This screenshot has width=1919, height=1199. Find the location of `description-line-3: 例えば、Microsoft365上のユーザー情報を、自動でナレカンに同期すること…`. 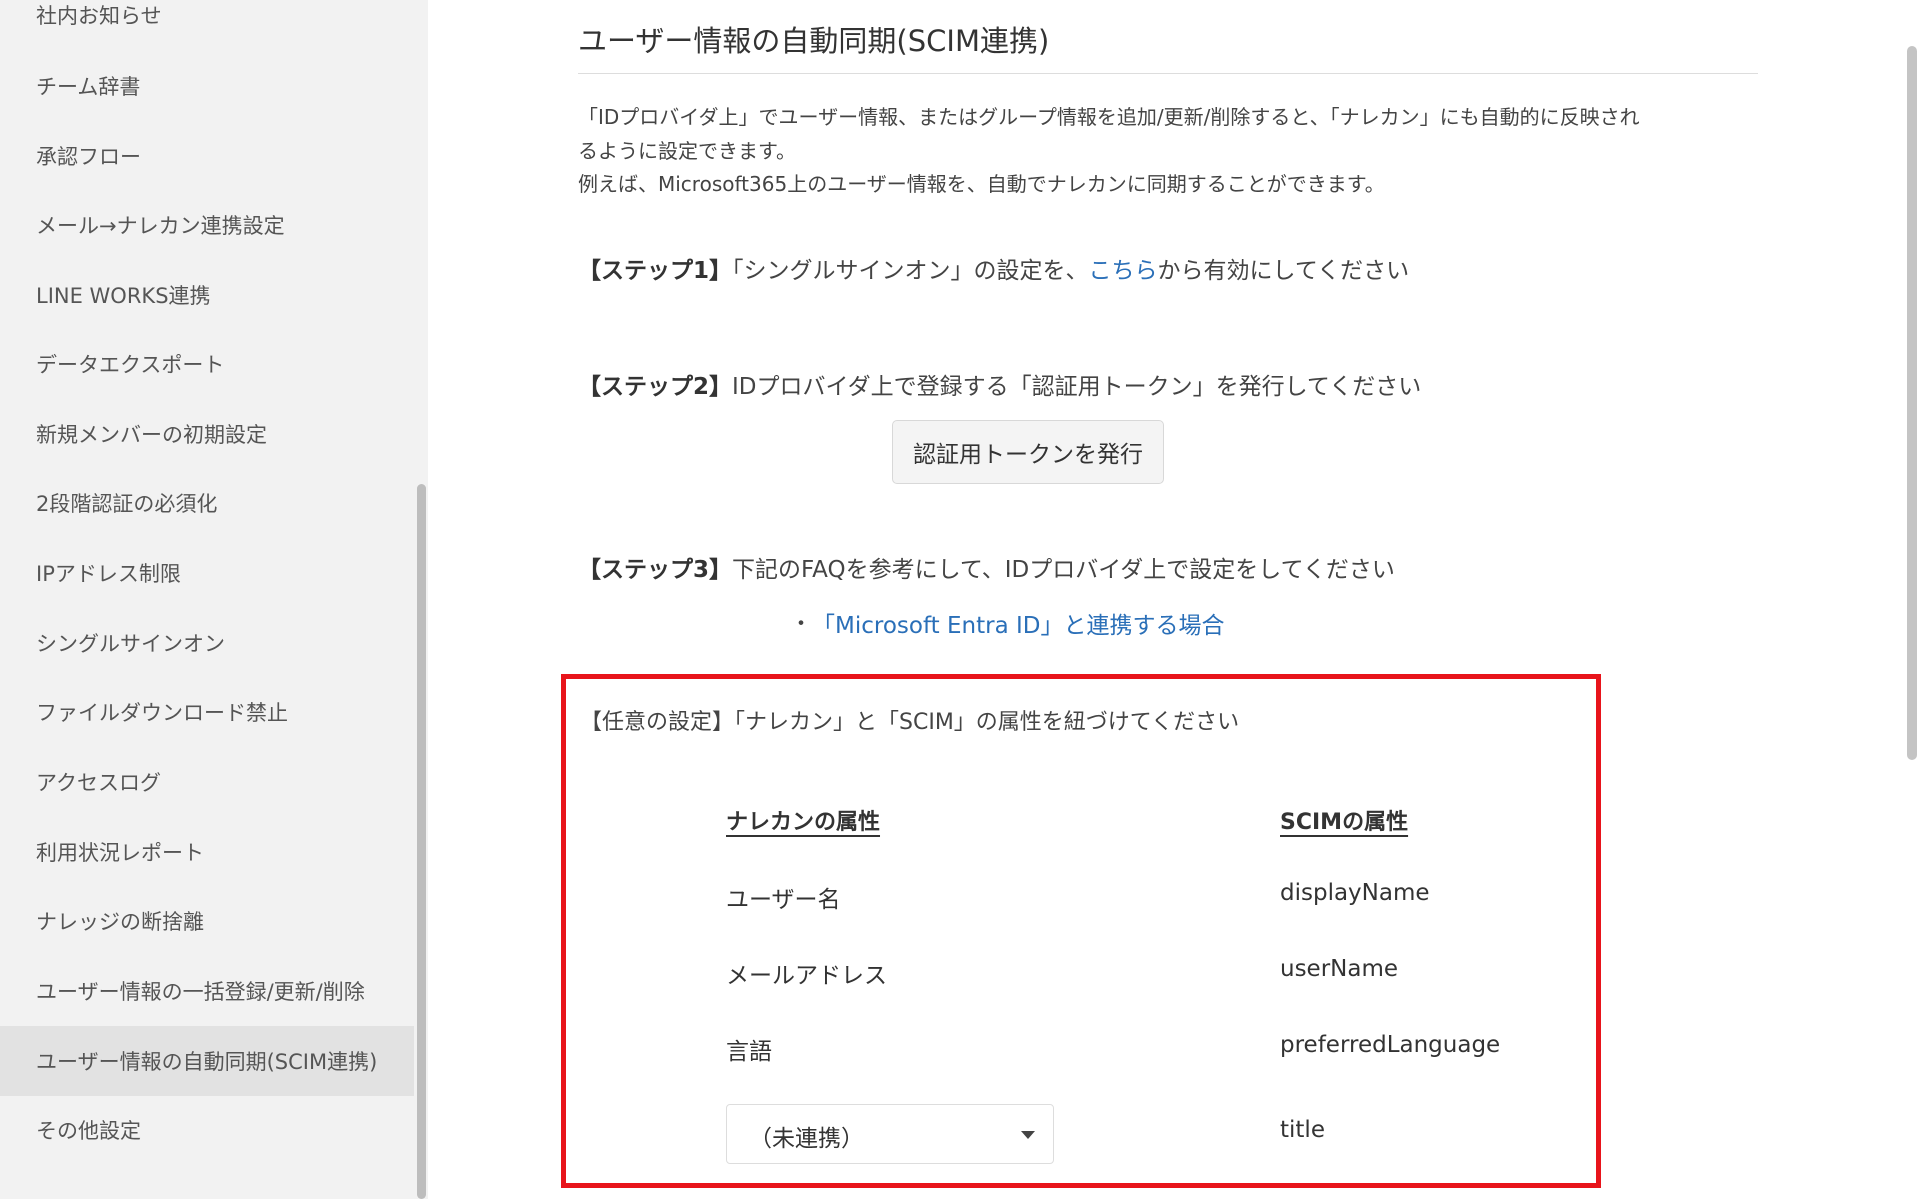

description-line-3: 例えば、Microsoft365上のユーザー情報を、自動でナレカンに同期すること… is located at coordinates (981, 184).